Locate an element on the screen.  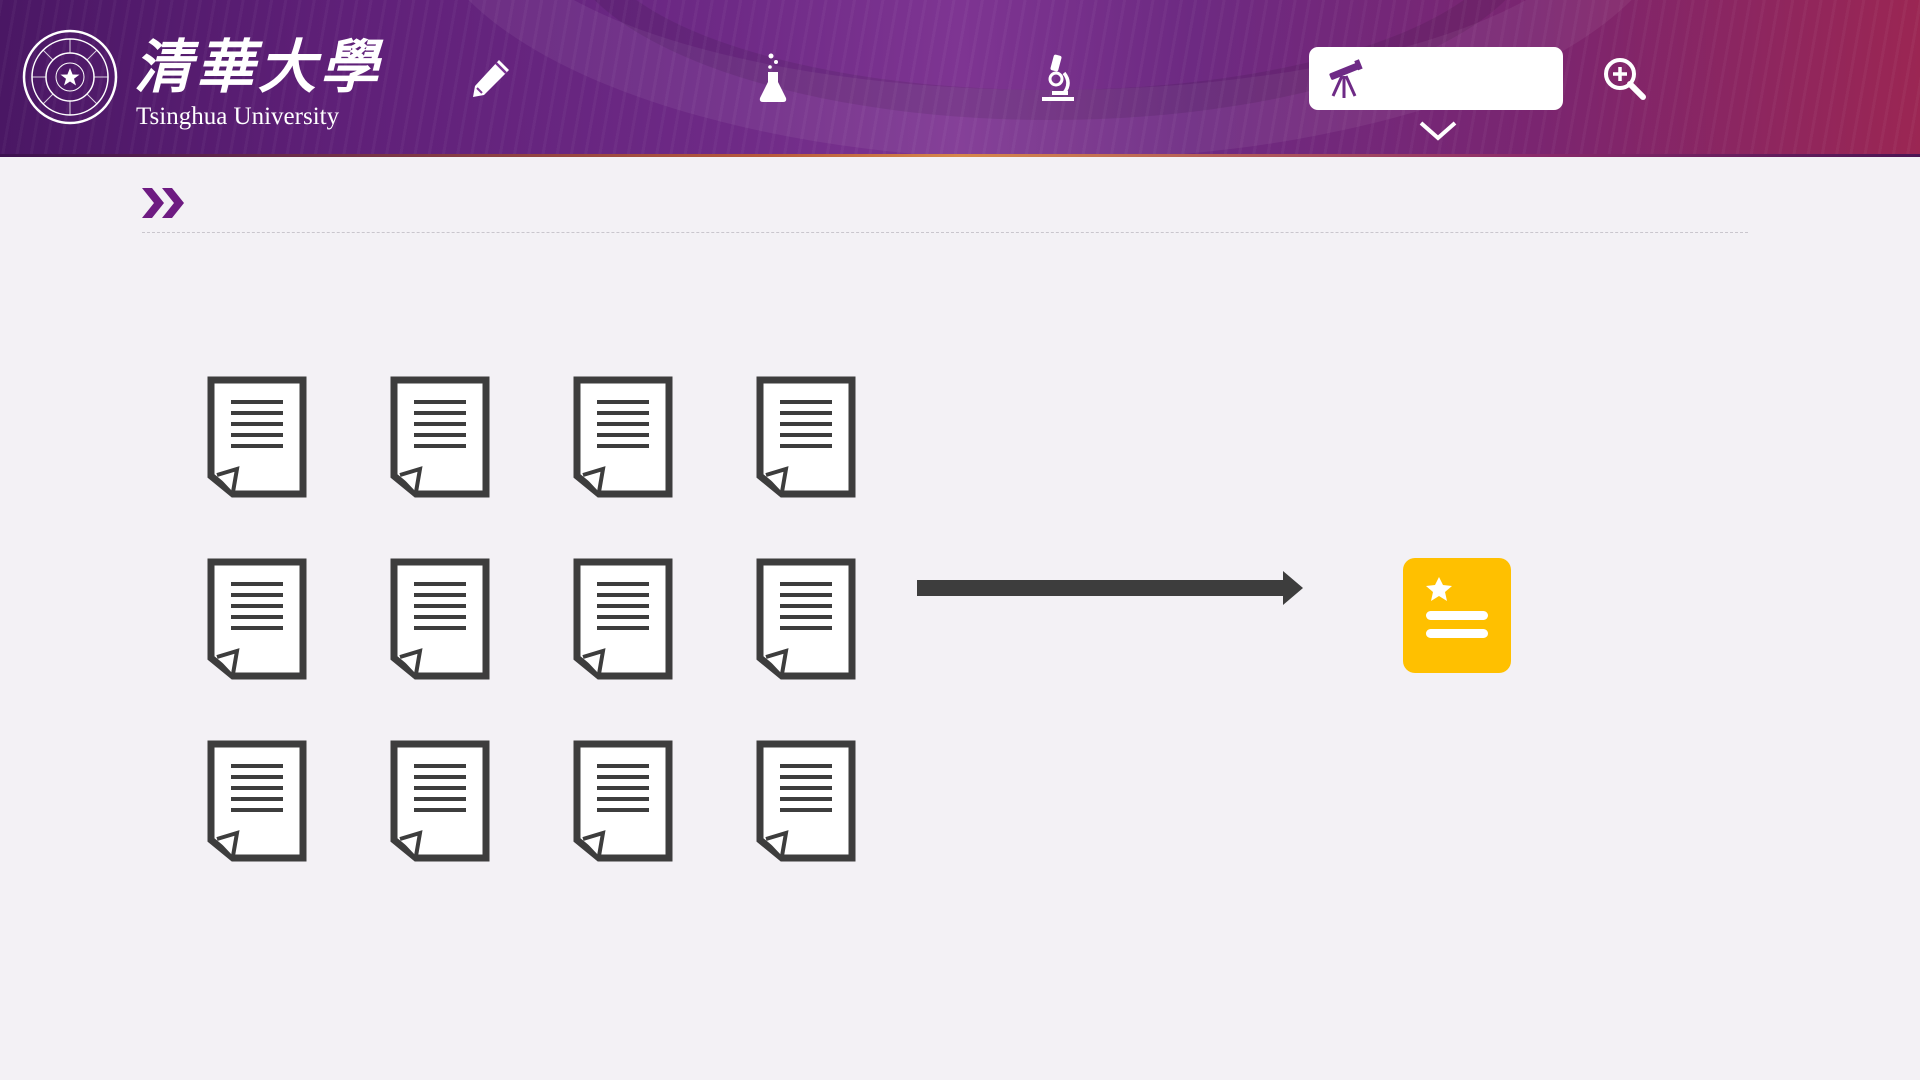
header-banner: 清華大學 Tsinghua University is located at coordinates (960, 78).